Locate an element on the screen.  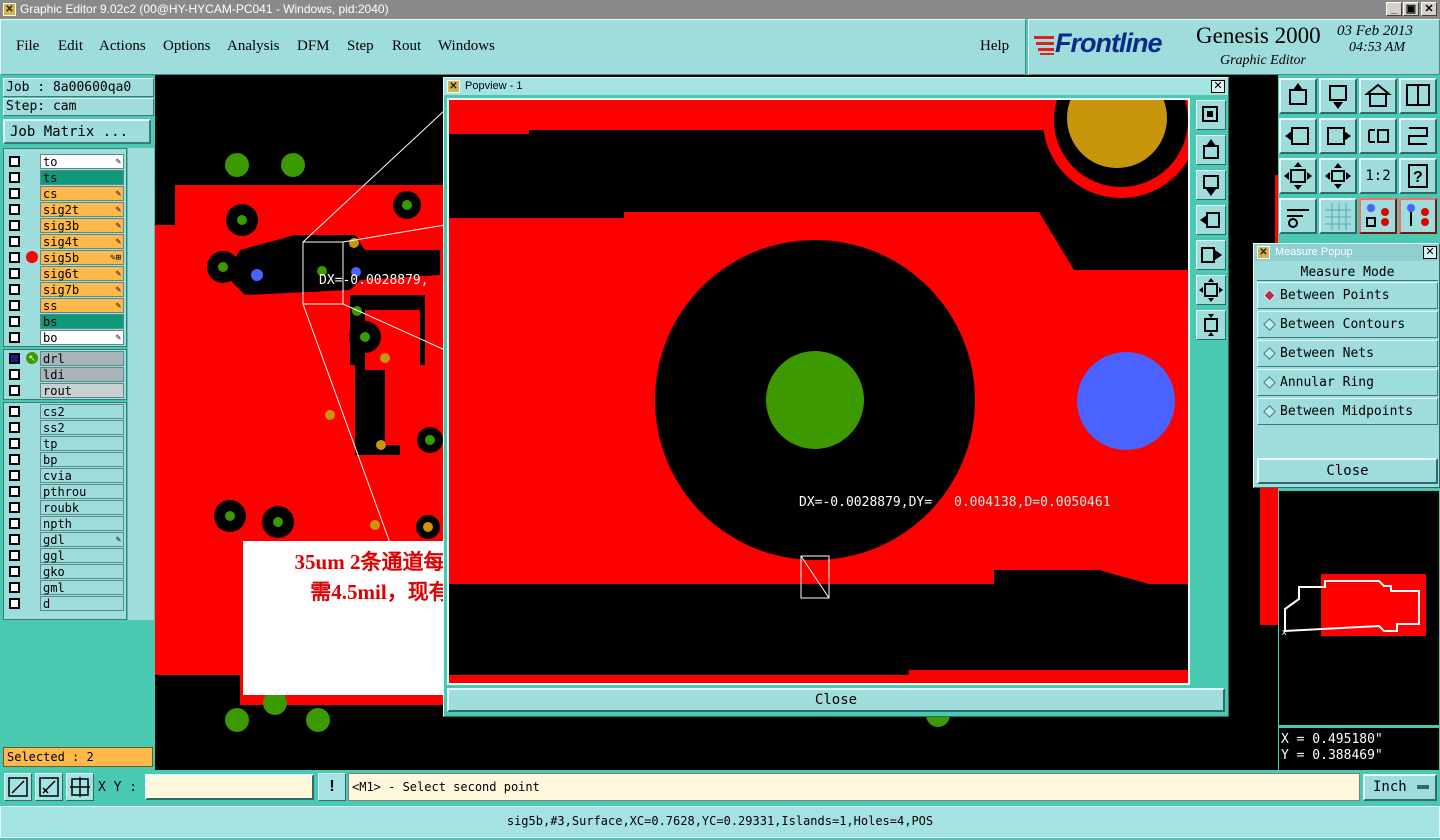
popview-close-icon: ✕ is located at coordinates (1218, 86).